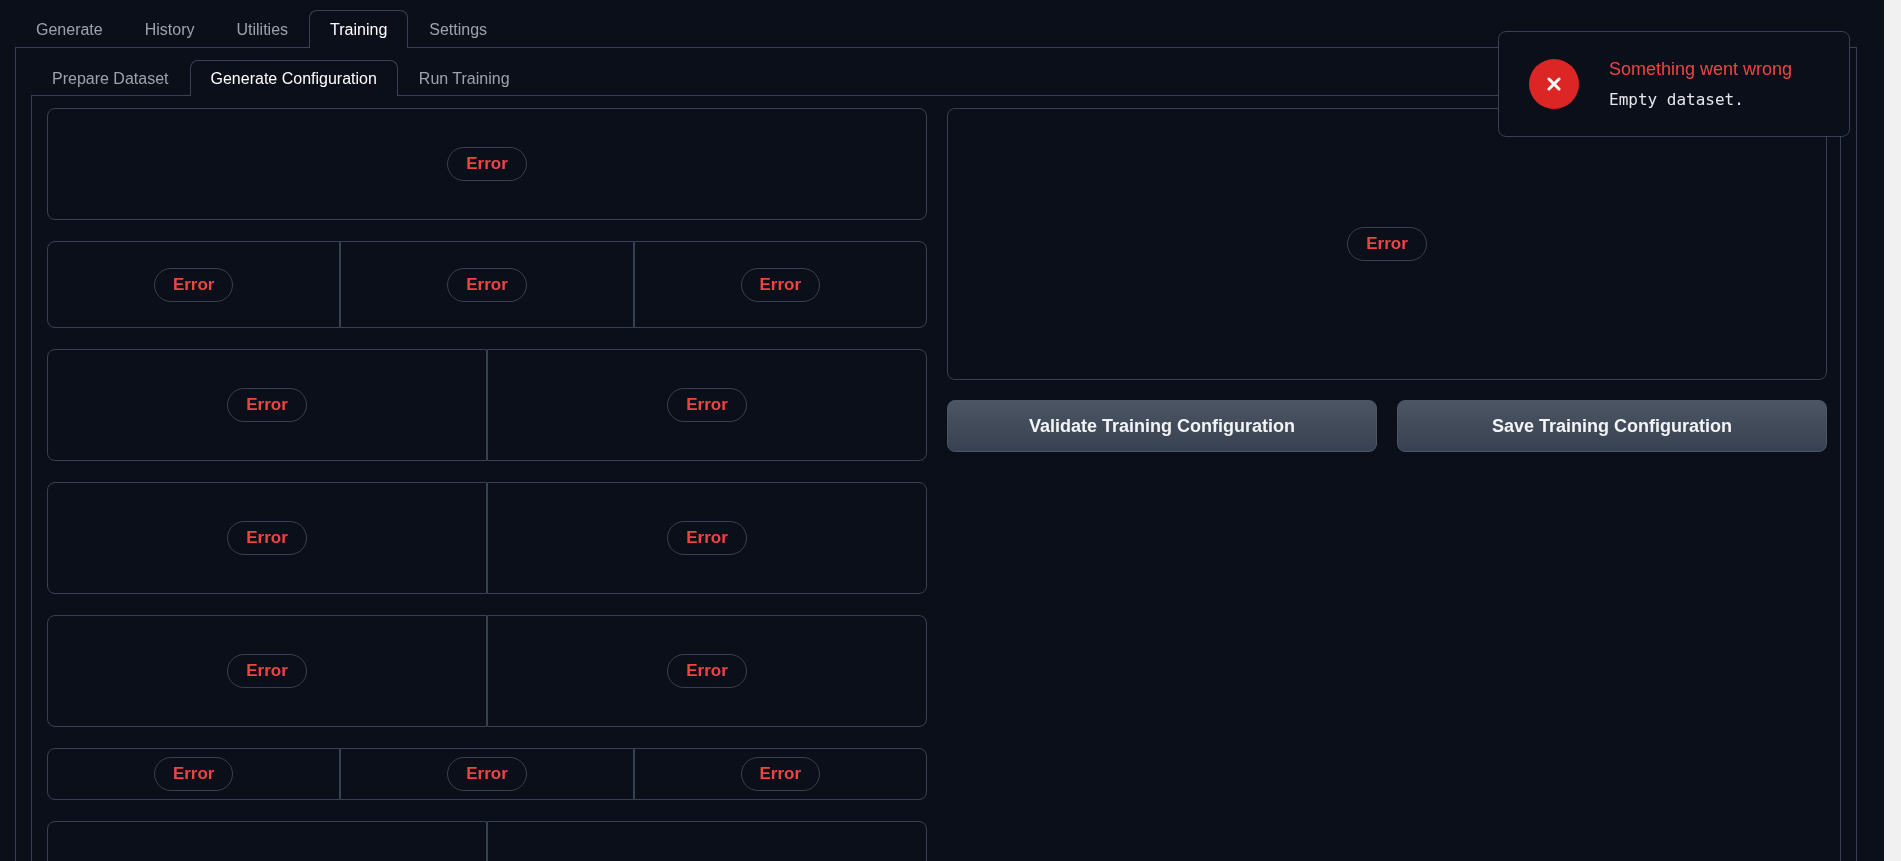 This screenshot has width=1901, height=861. Describe the element at coordinates (169, 29) in the screenshot. I see `tab: History` at that location.